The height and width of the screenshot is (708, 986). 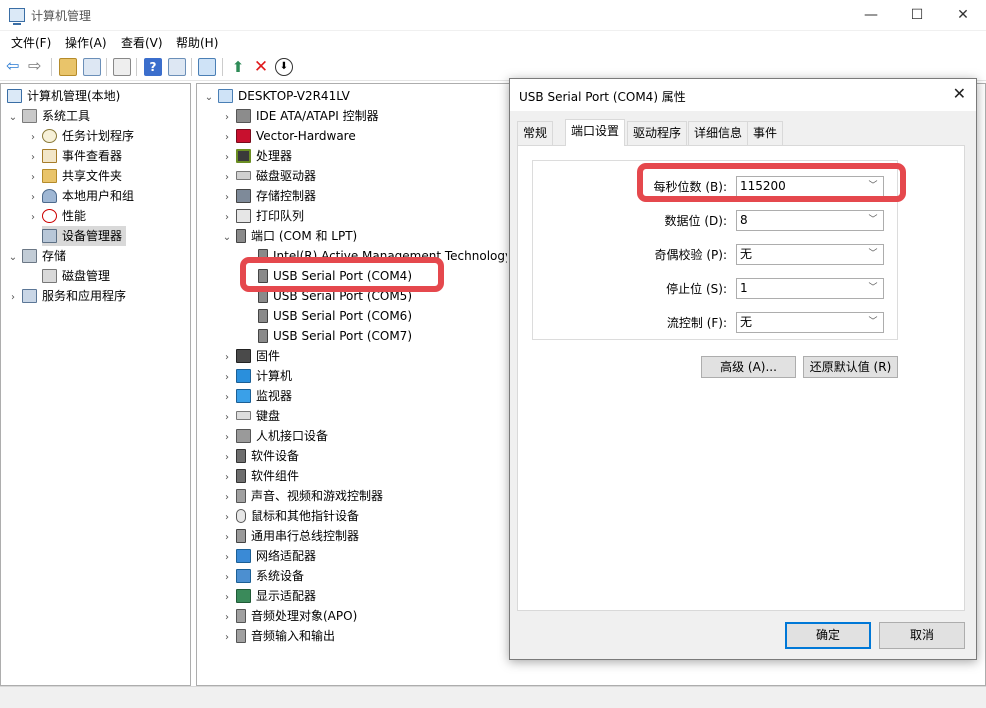 I want to click on device-category-network: › 网络适配器, so click(x=268, y=556).